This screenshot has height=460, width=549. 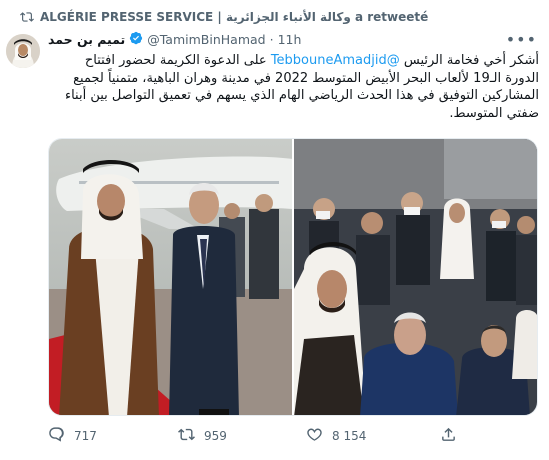 I want to click on retweet-count: 959, so click(x=215, y=436).